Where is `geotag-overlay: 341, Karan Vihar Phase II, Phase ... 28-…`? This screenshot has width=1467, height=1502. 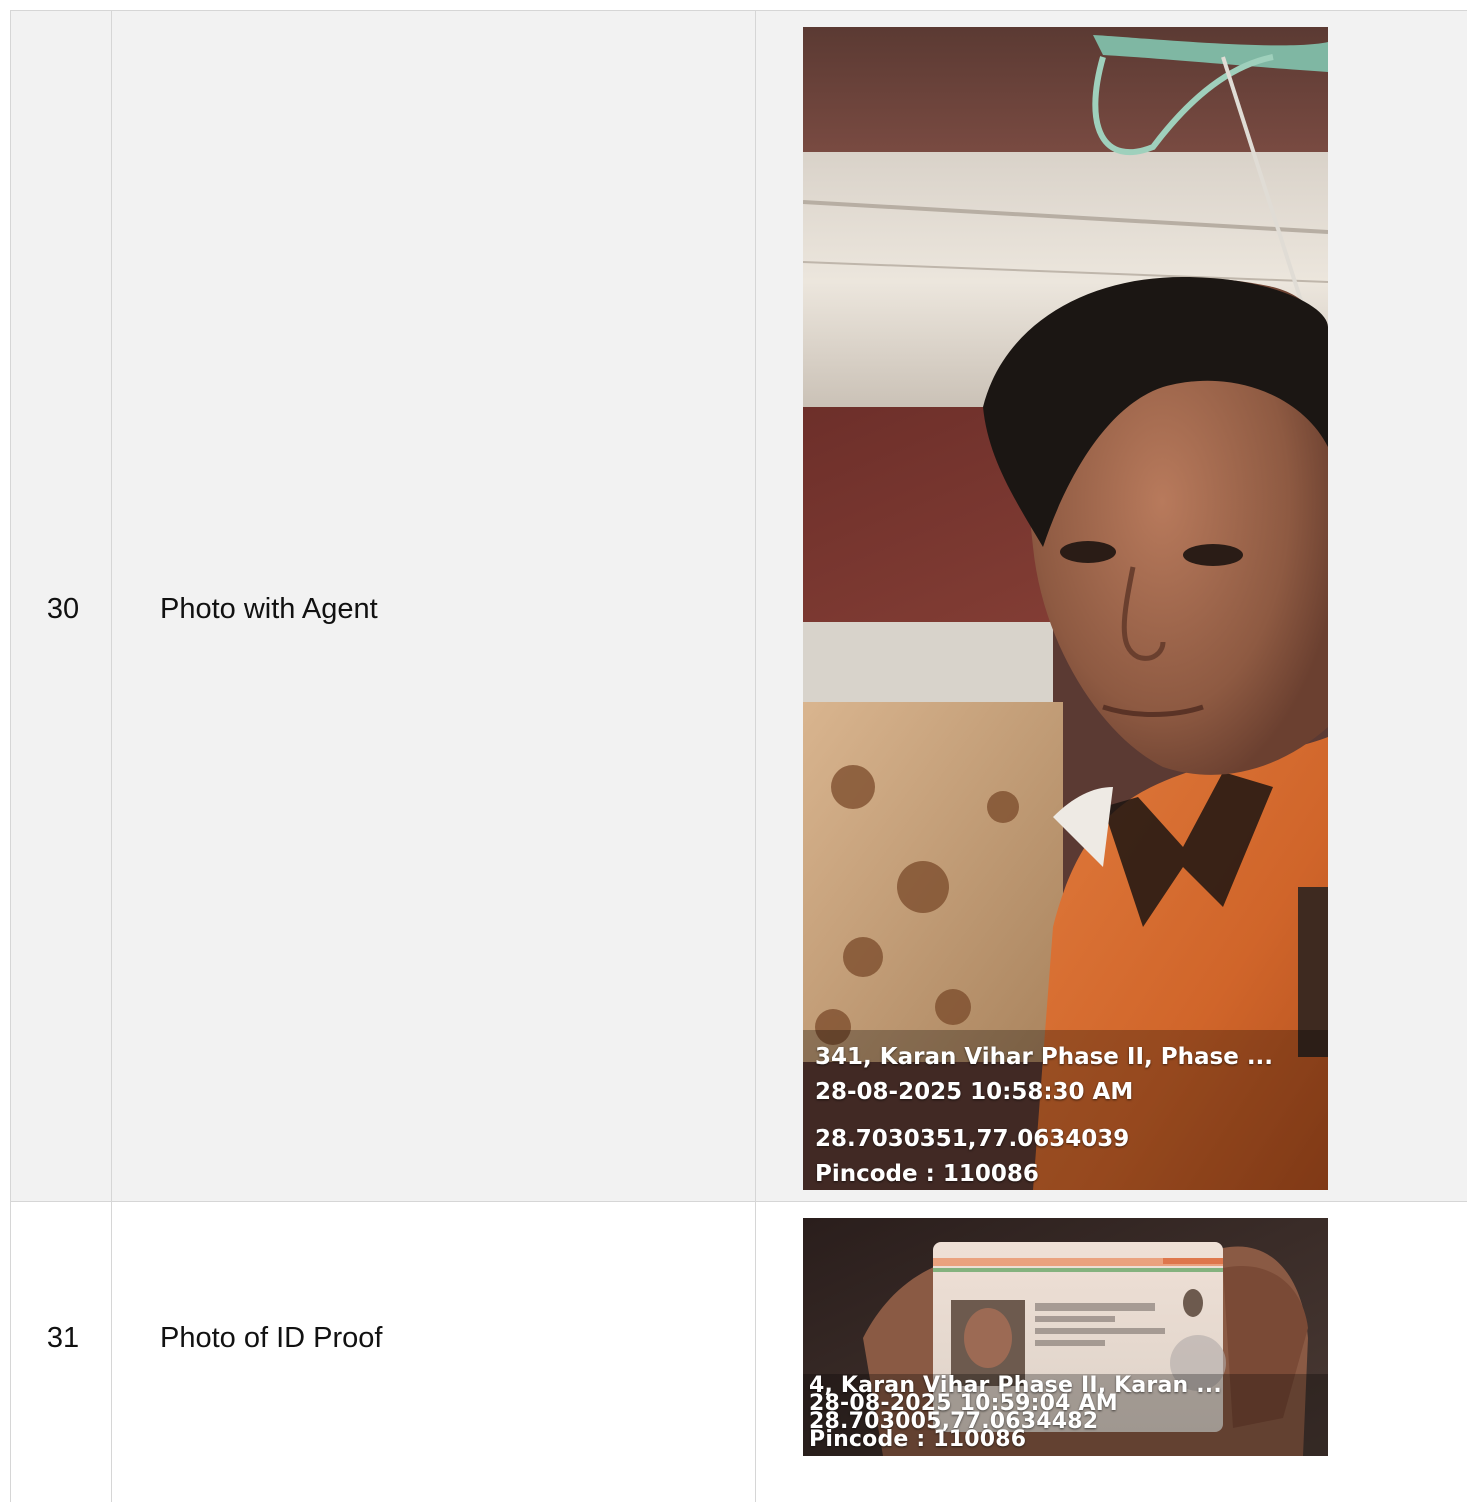 geotag-overlay: 341, Karan Vihar Phase II, Phase ... 28-… is located at coordinates (1065, 1110).